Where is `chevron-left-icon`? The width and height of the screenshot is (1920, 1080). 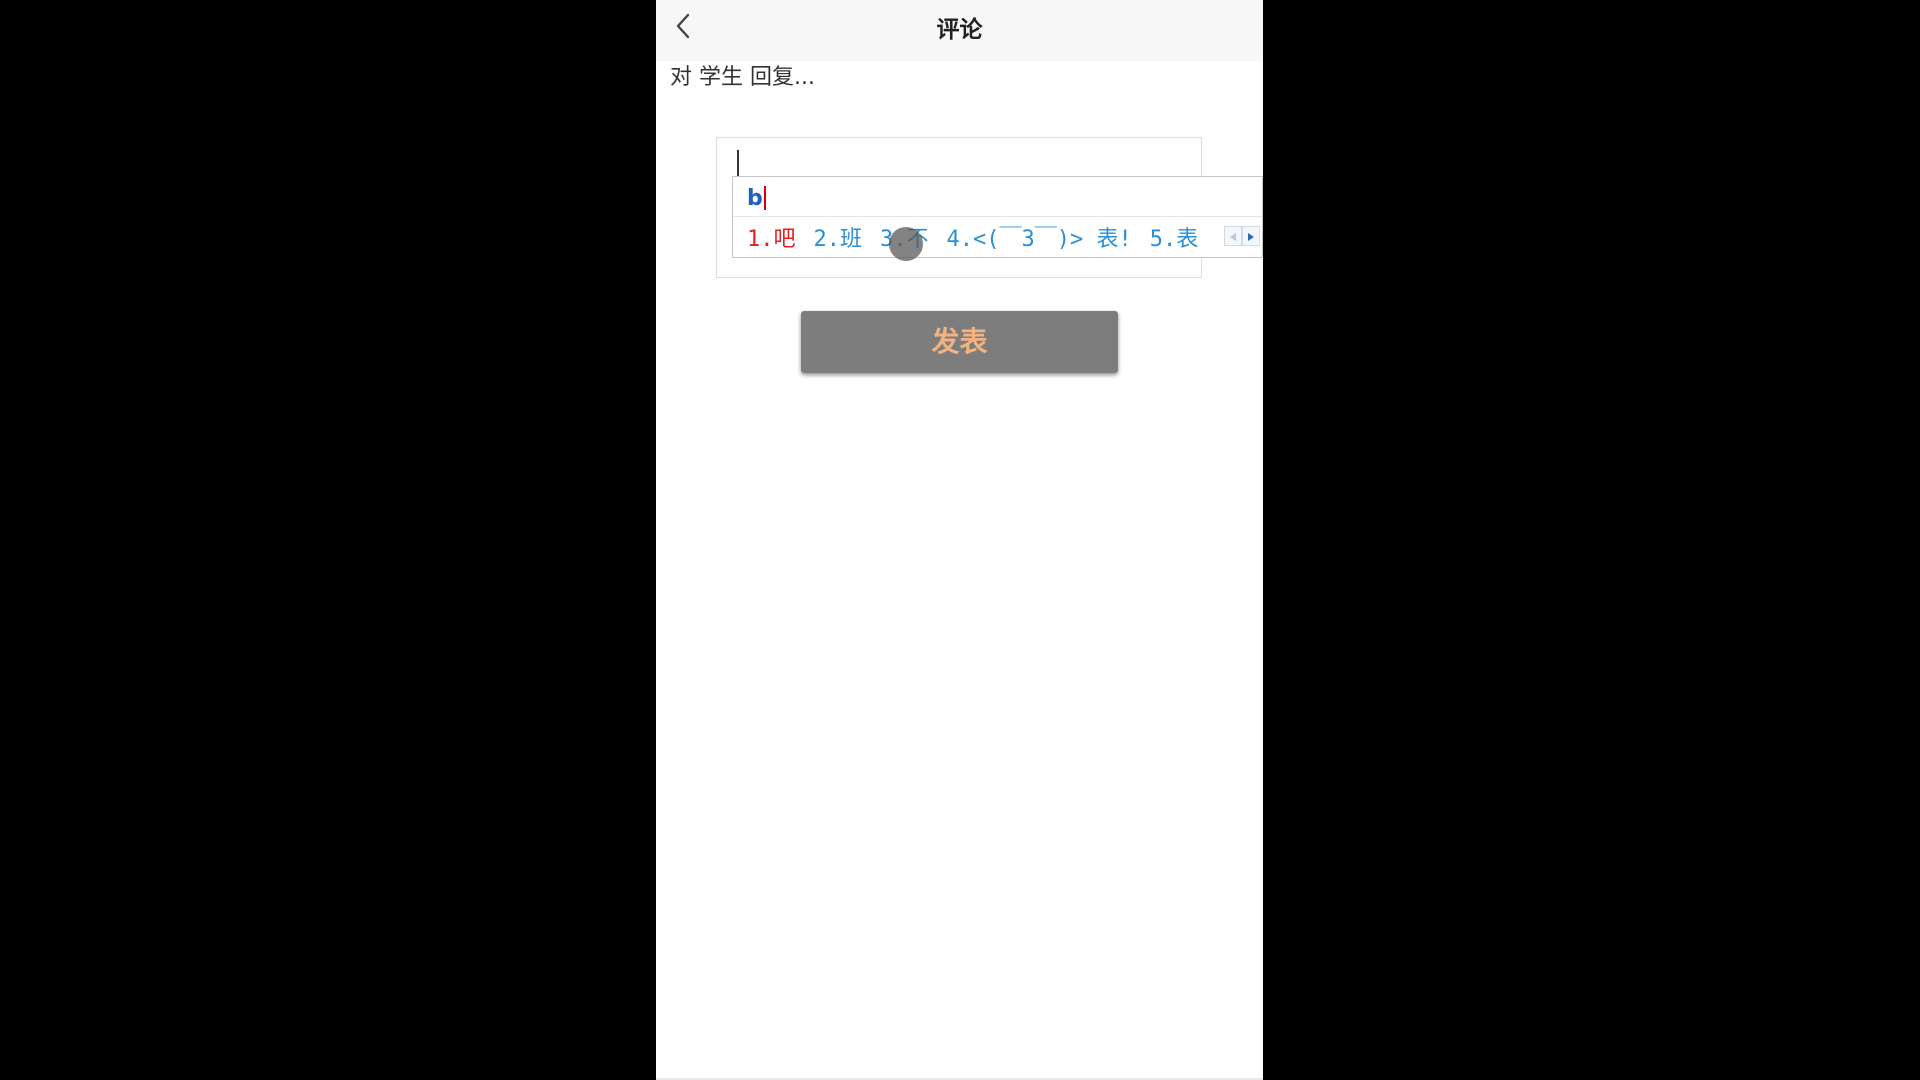
chevron-left-icon is located at coordinates (683, 28).